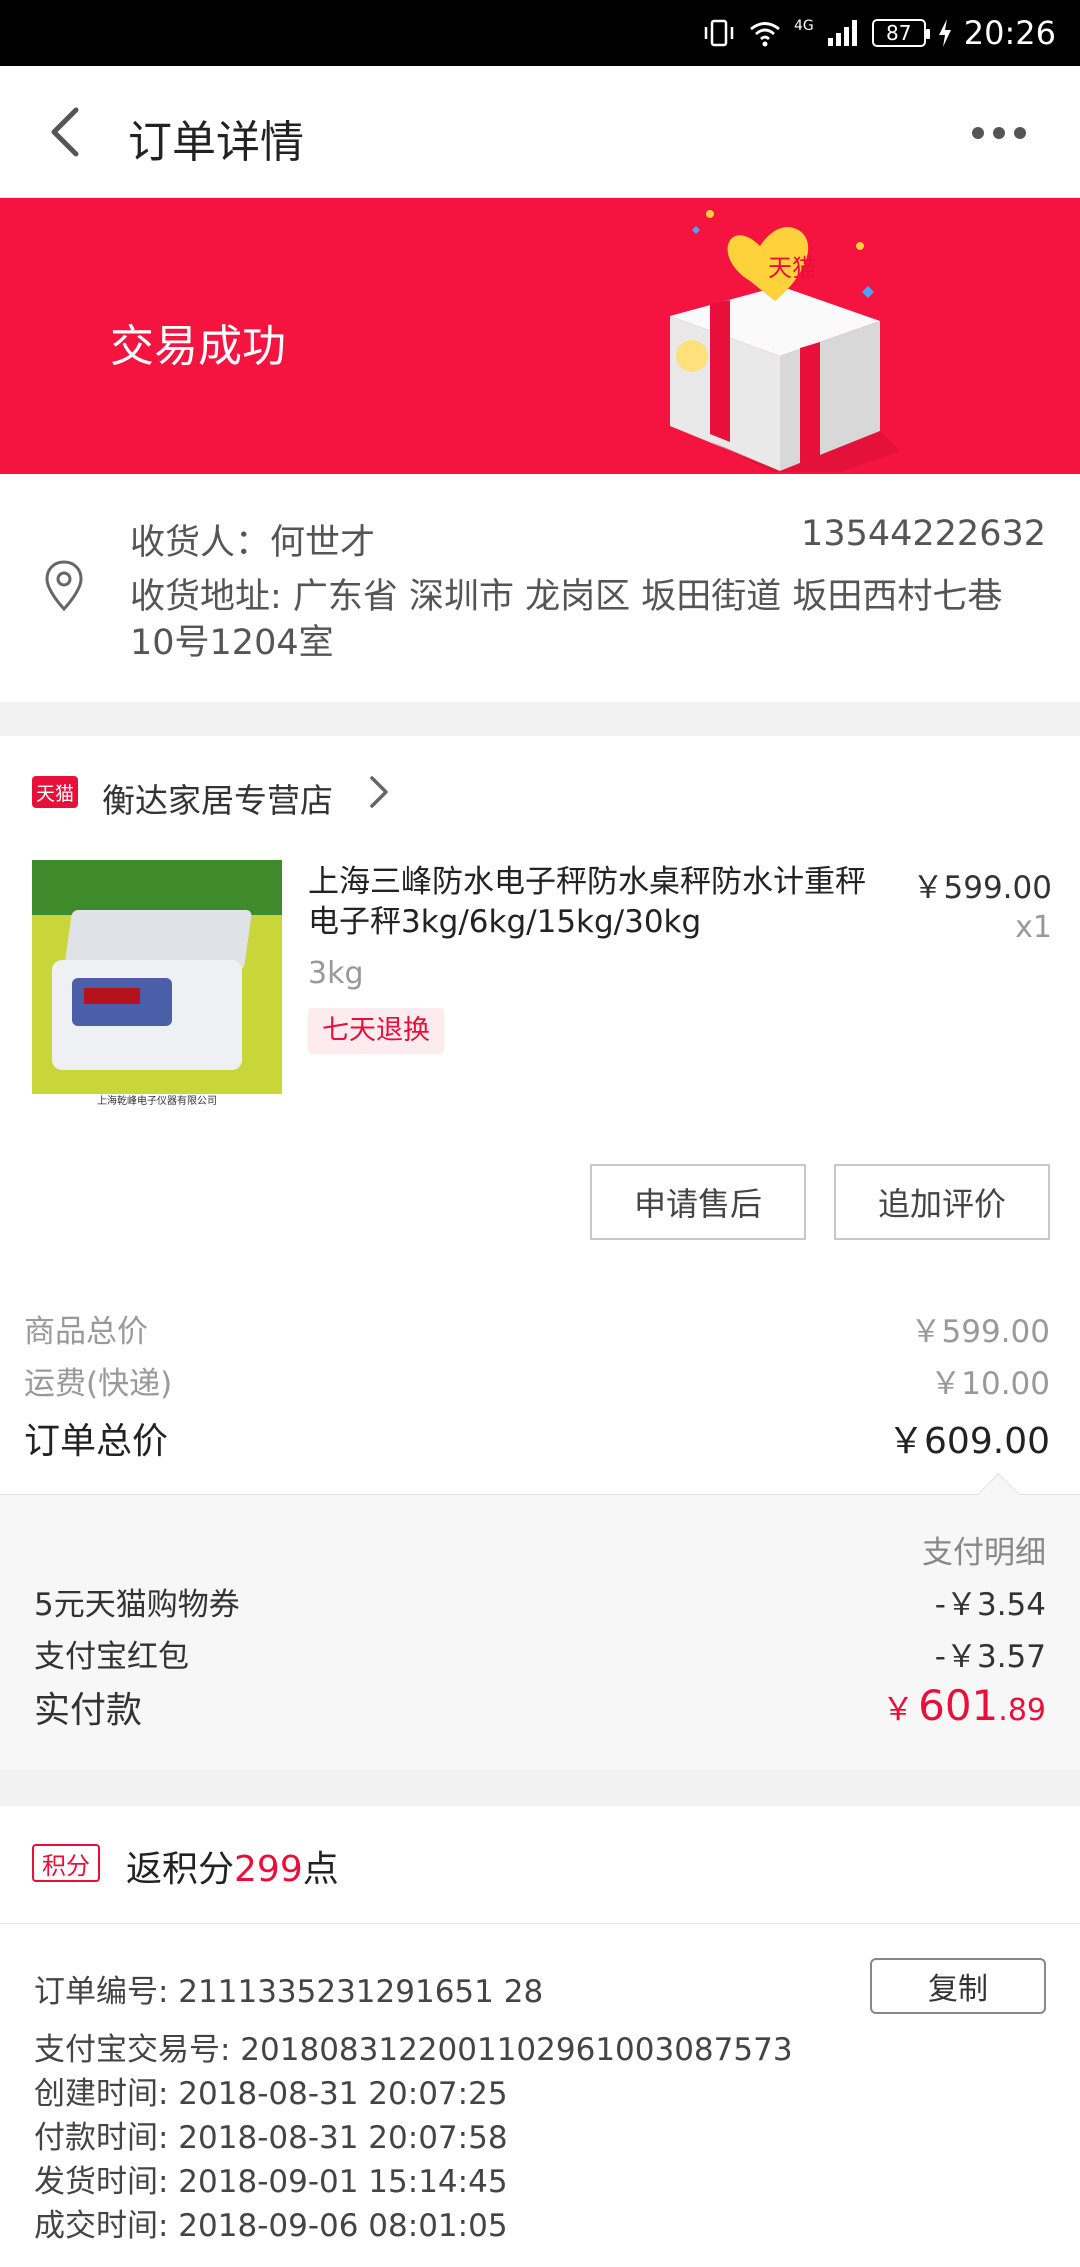  I want to click on paid-amount-label: 实付款, so click(88, 1710).